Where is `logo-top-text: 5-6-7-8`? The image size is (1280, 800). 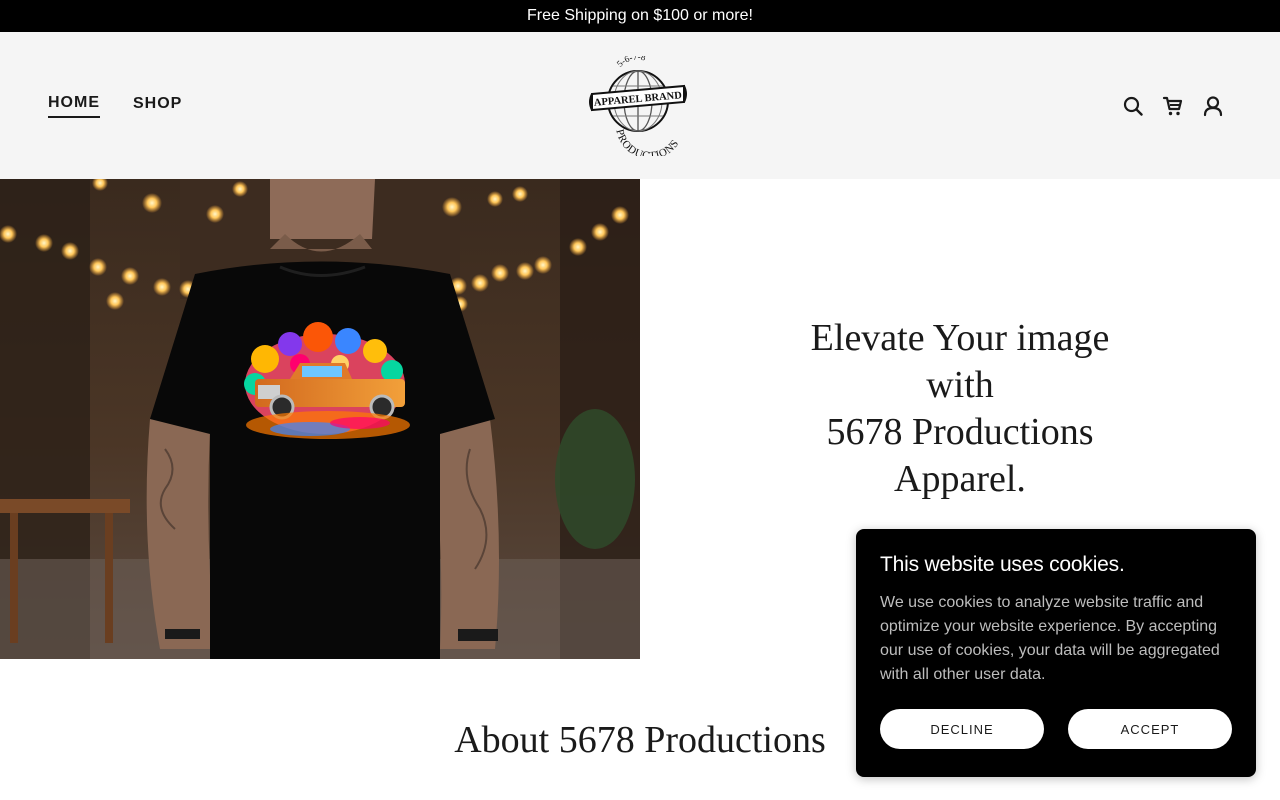
logo-top-text: 5-6-7-8 is located at coordinates (631, 59).